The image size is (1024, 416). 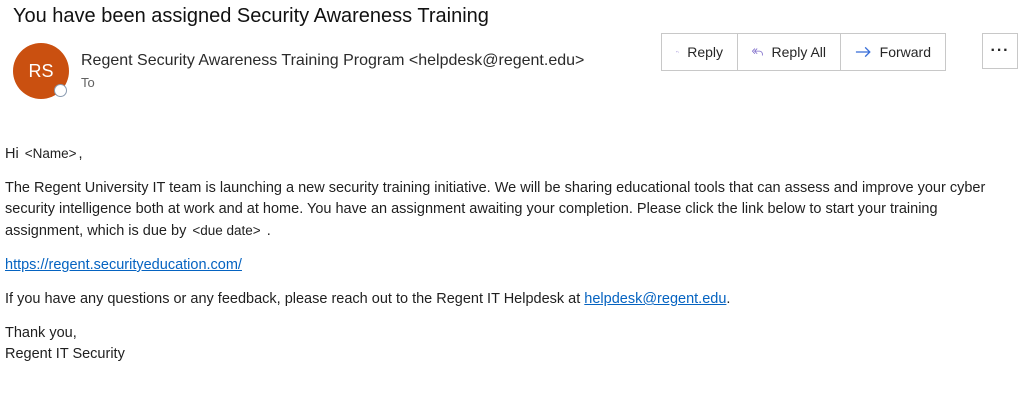 I want to click on reply-label: Reply, so click(x=705, y=52).